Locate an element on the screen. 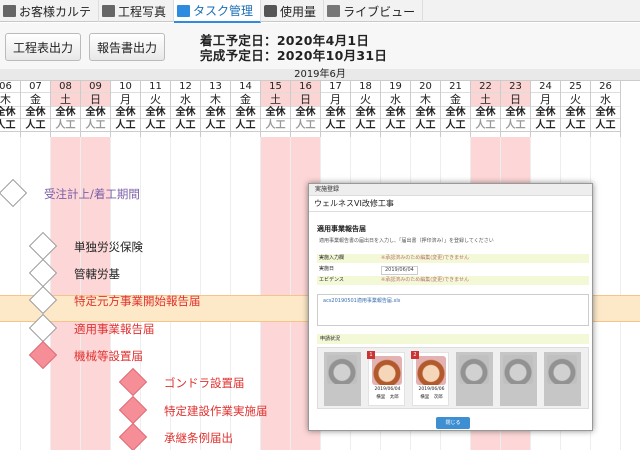  day-header-07: 07 金全休 人工 is located at coordinates (36, 109).